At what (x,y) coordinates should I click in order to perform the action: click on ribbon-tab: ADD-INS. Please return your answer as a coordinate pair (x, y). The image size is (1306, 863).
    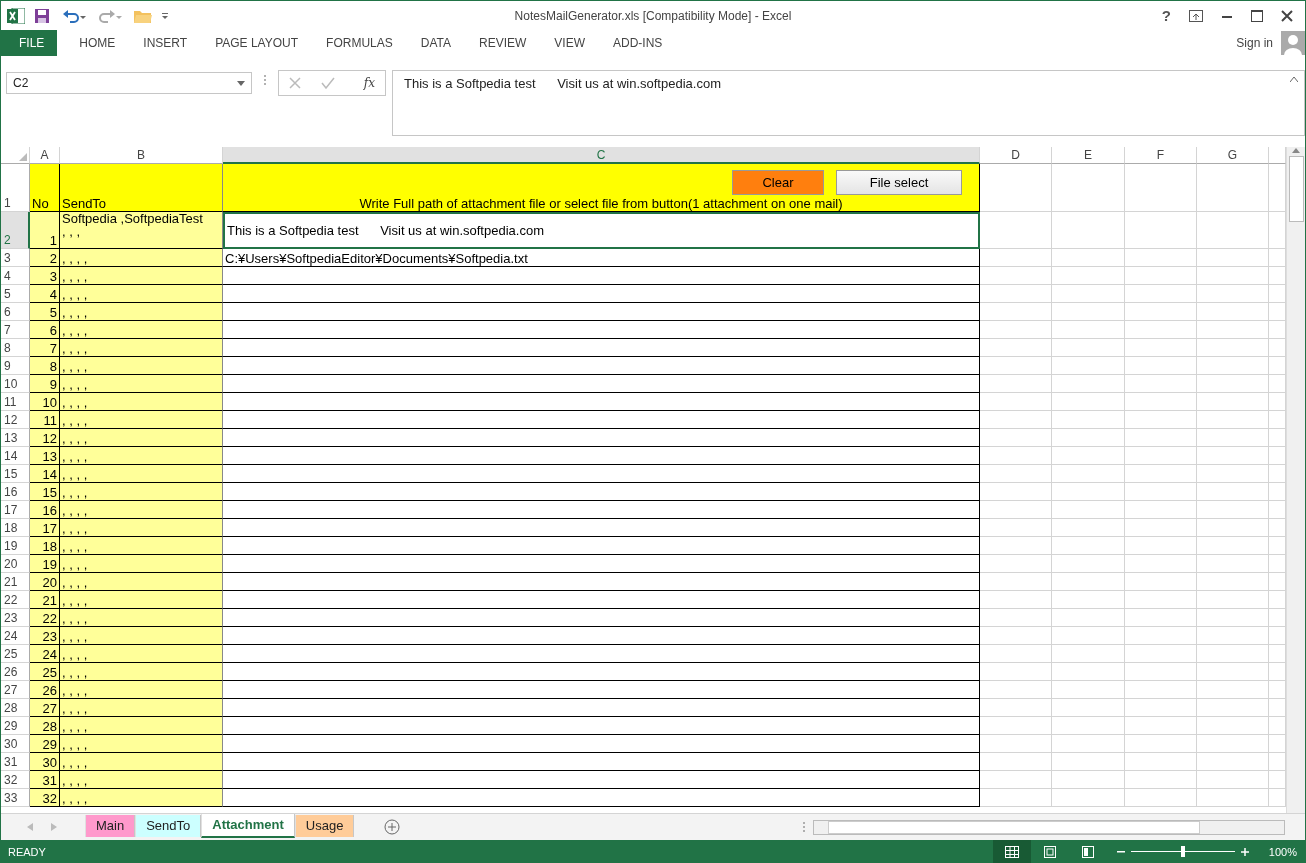
    Looking at the image, I should click on (638, 43).